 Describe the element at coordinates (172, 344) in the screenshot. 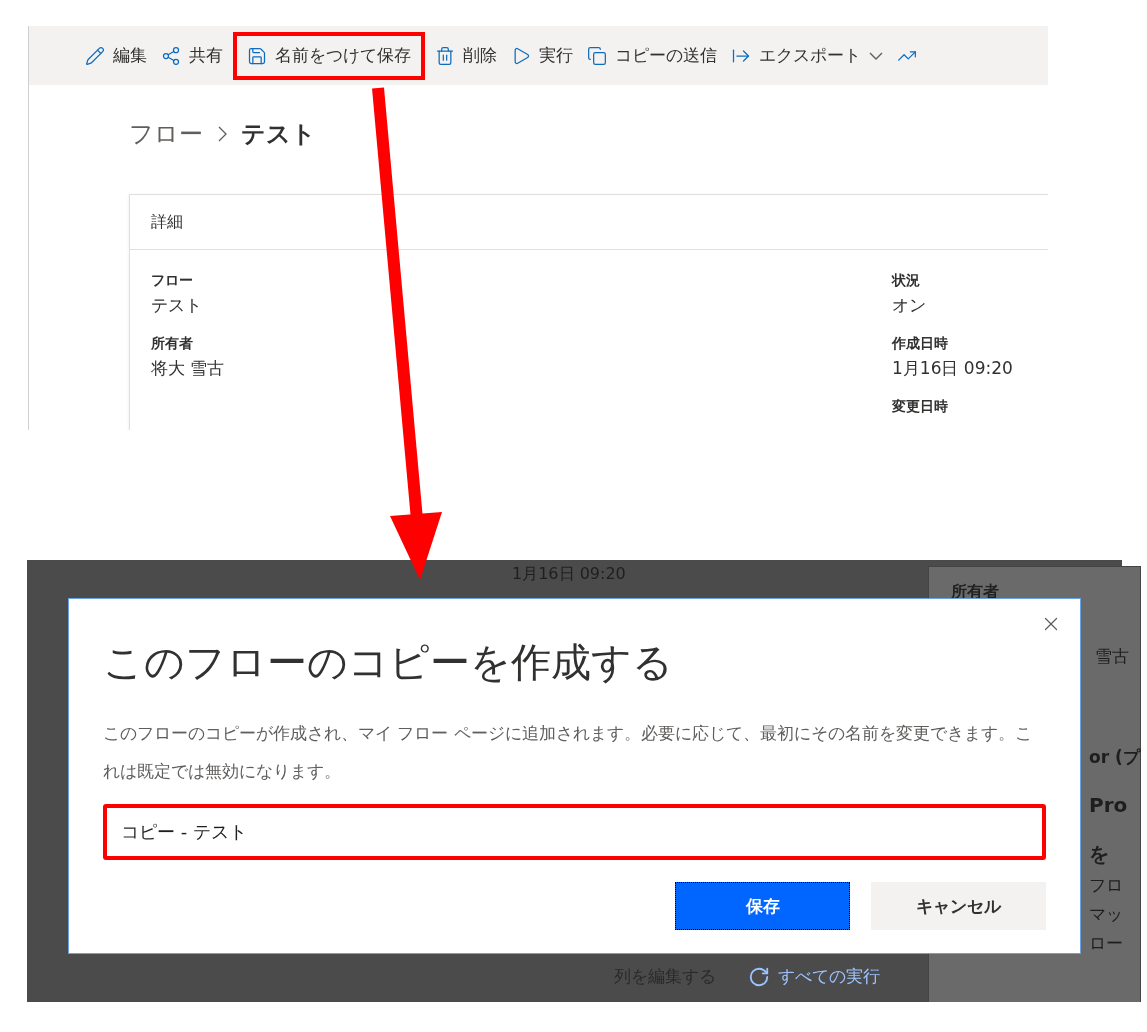

I see `field-label: 所有者` at that location.